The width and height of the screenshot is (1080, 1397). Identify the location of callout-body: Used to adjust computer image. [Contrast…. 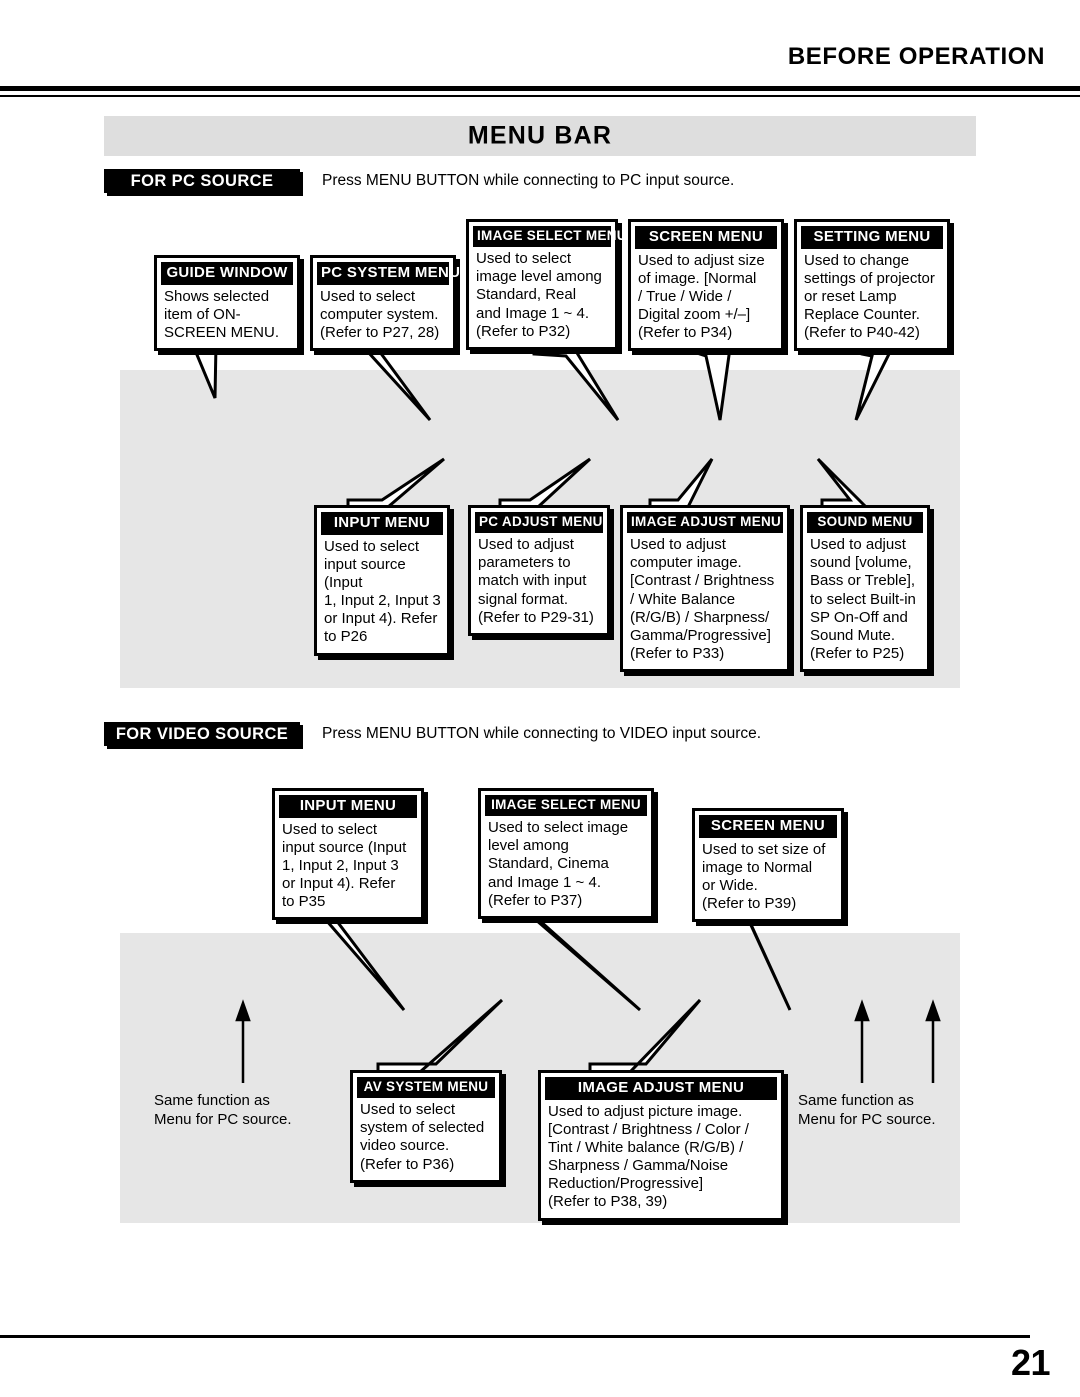
(702, 599).